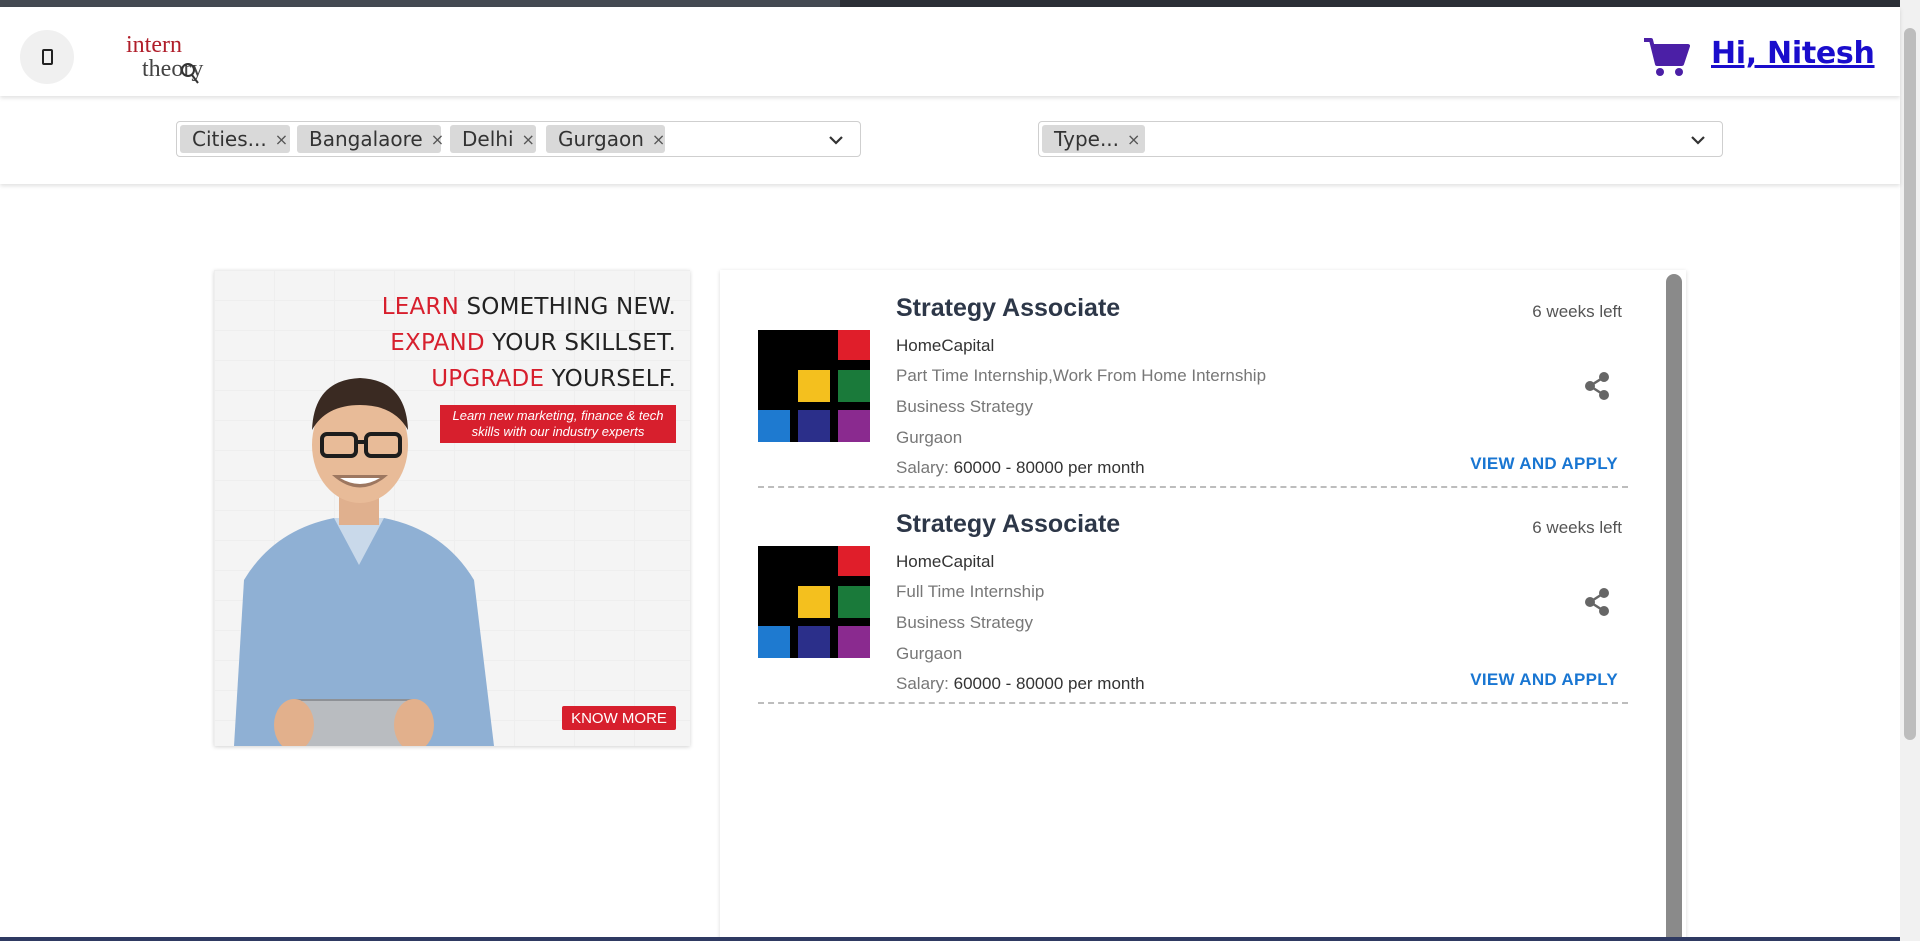 This screenshot has width=1920, height=941. What do you see at coordinates (488, 379) in the screenshot?
I see `banner-line-3-highlight: UPGRADE` at bounding box center [488, 379].